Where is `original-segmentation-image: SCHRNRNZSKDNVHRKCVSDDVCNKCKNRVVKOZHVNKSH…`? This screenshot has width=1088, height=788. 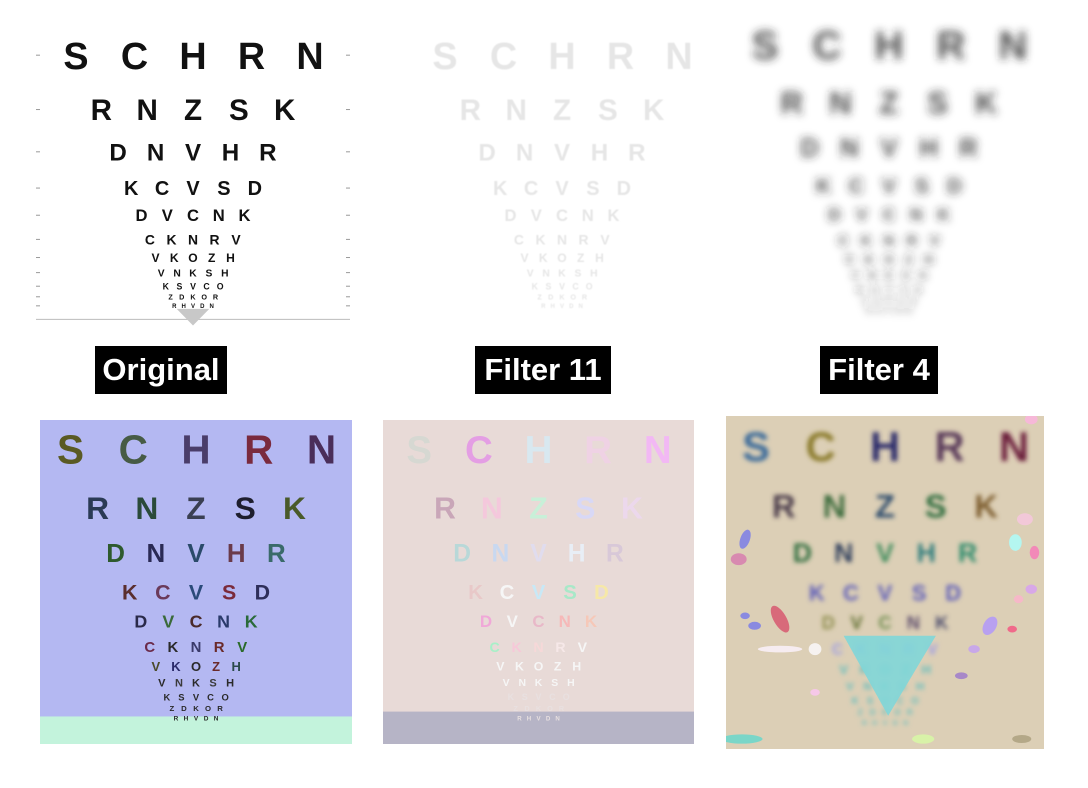
original-segmentation-image: SCHRNRNZSKDNVHRKCVSDDVCNKCKNRVVKOZHVNKSH… is located at coordinates (196, 582).